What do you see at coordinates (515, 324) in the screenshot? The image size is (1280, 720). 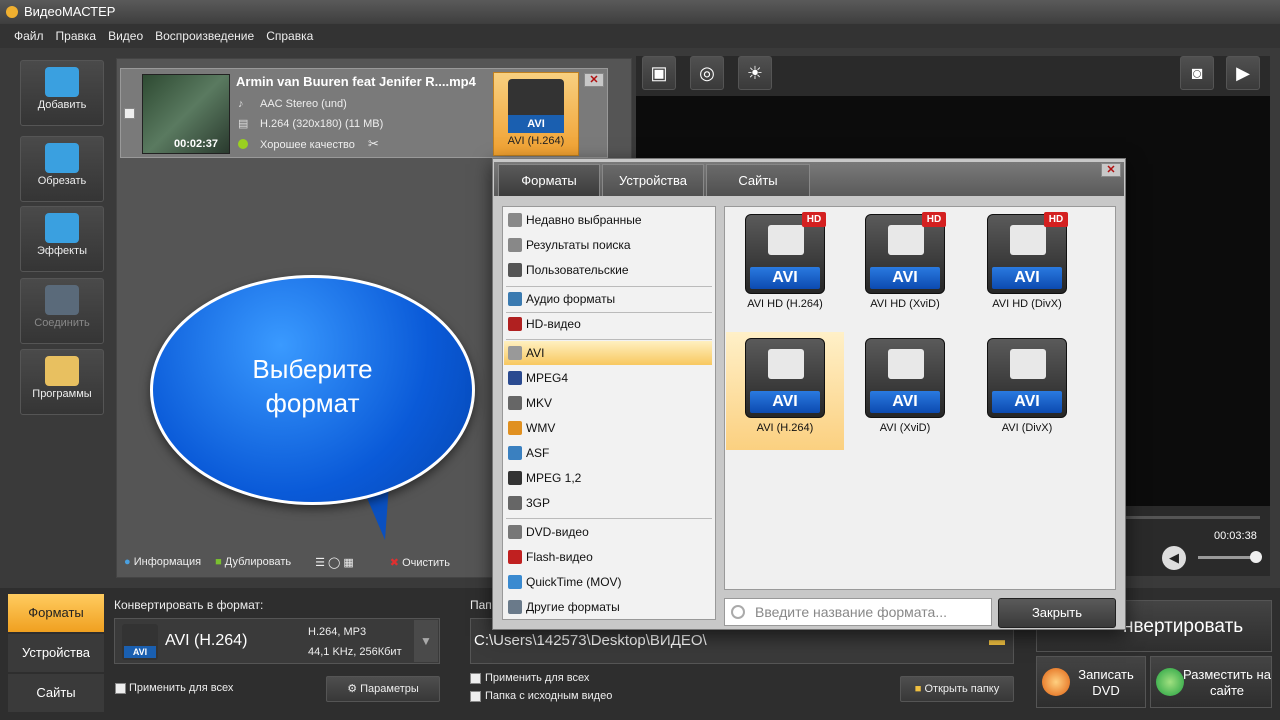 I see `hd-icon` at bounding box center [515, 324].